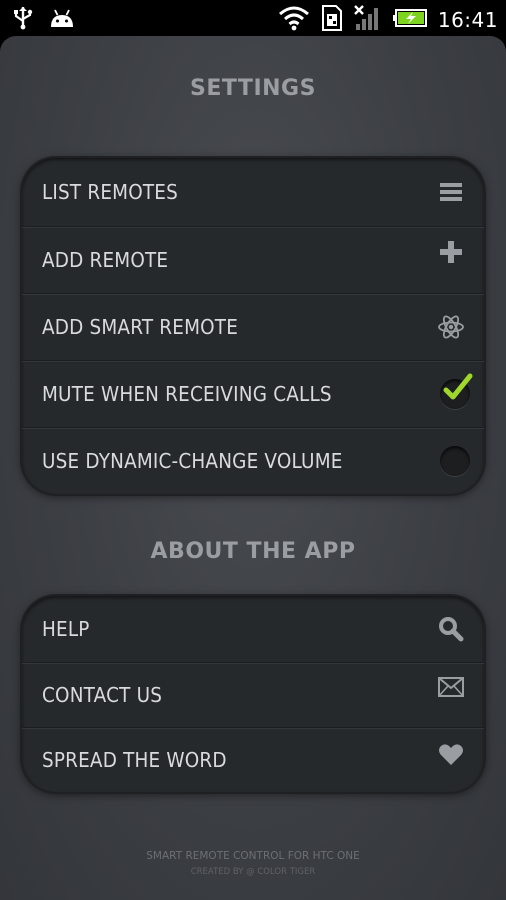  I want to click on add-remote-item: ADD REMOTE, so click(253, 260).